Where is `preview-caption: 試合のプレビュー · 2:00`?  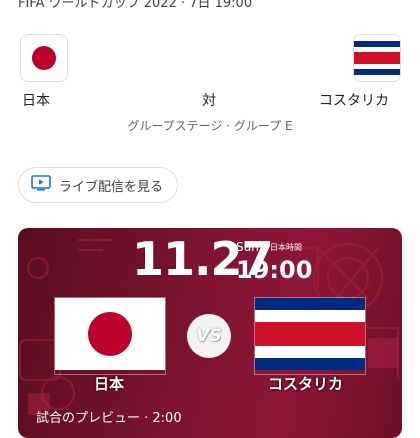 preview-caption: 試合のプレビュー · 2:00 is located at coordinates (109, 418).